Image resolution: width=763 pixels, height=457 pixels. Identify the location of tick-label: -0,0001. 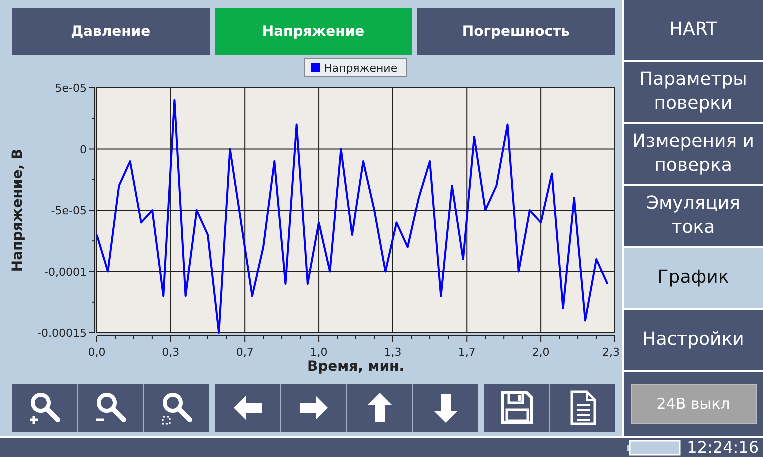
(65, 272).